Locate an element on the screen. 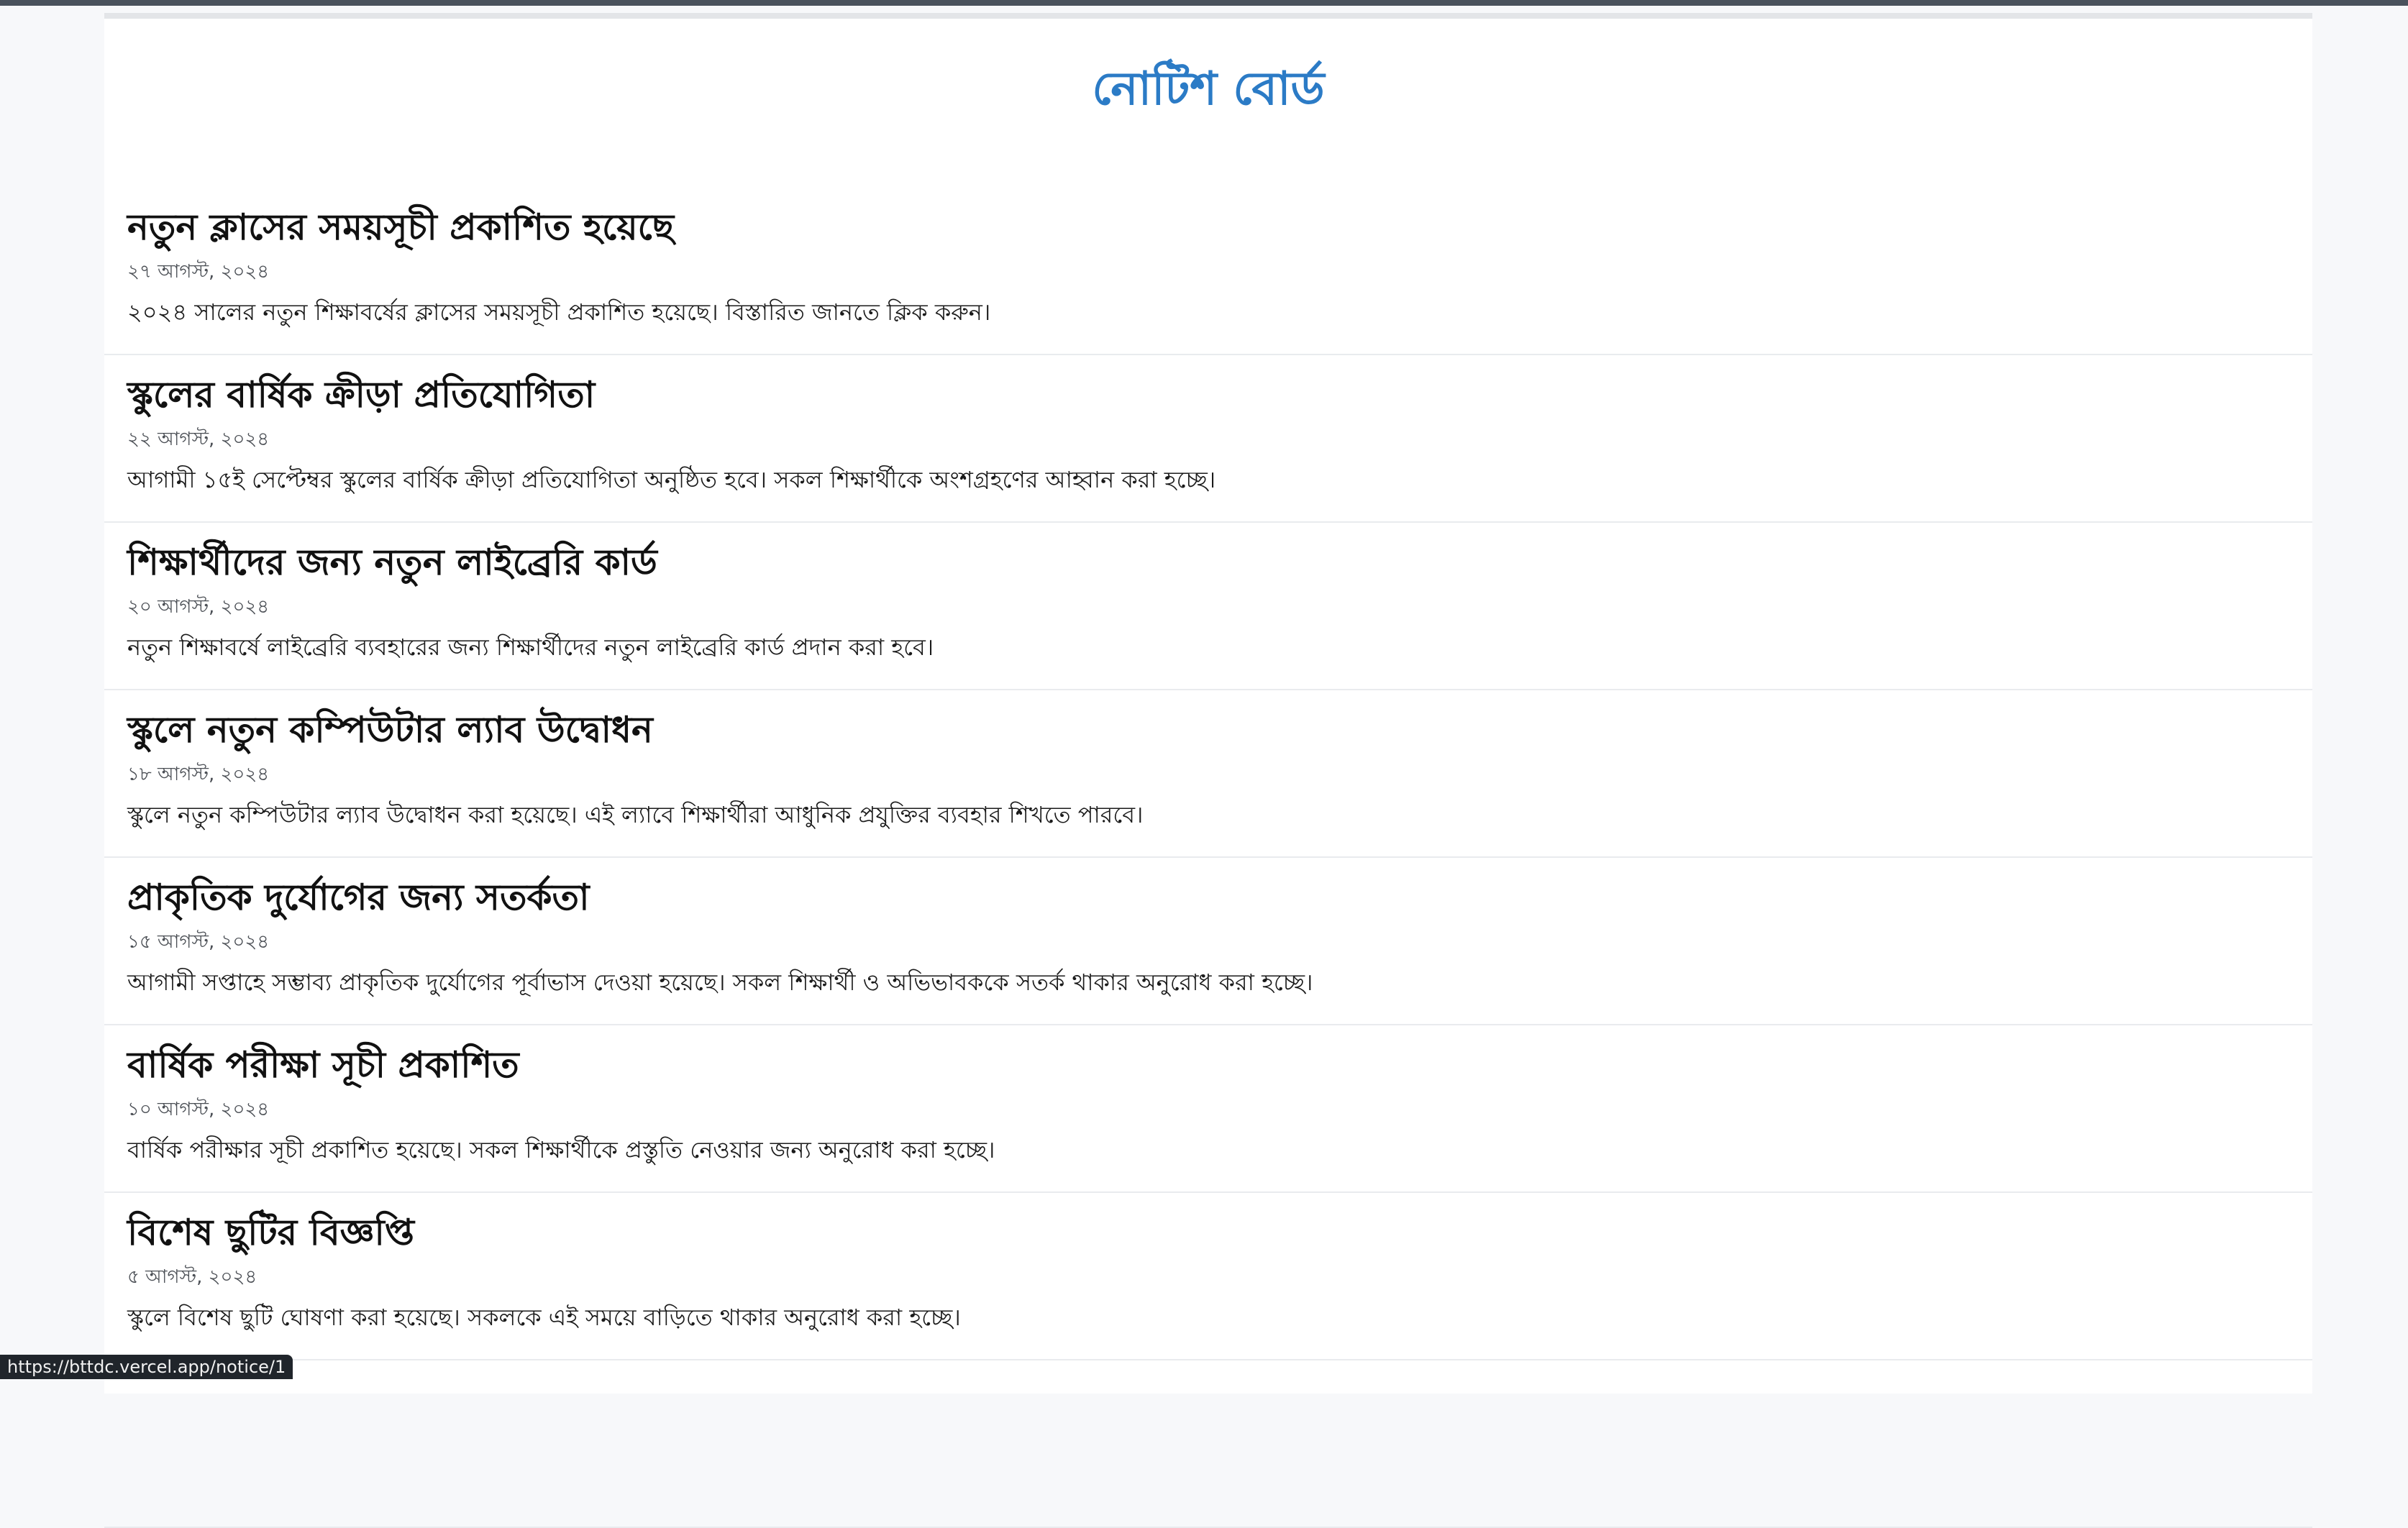  notice-date: ২৭ আগস্ট, ২০২৪ is located at coordinates (198, 272).